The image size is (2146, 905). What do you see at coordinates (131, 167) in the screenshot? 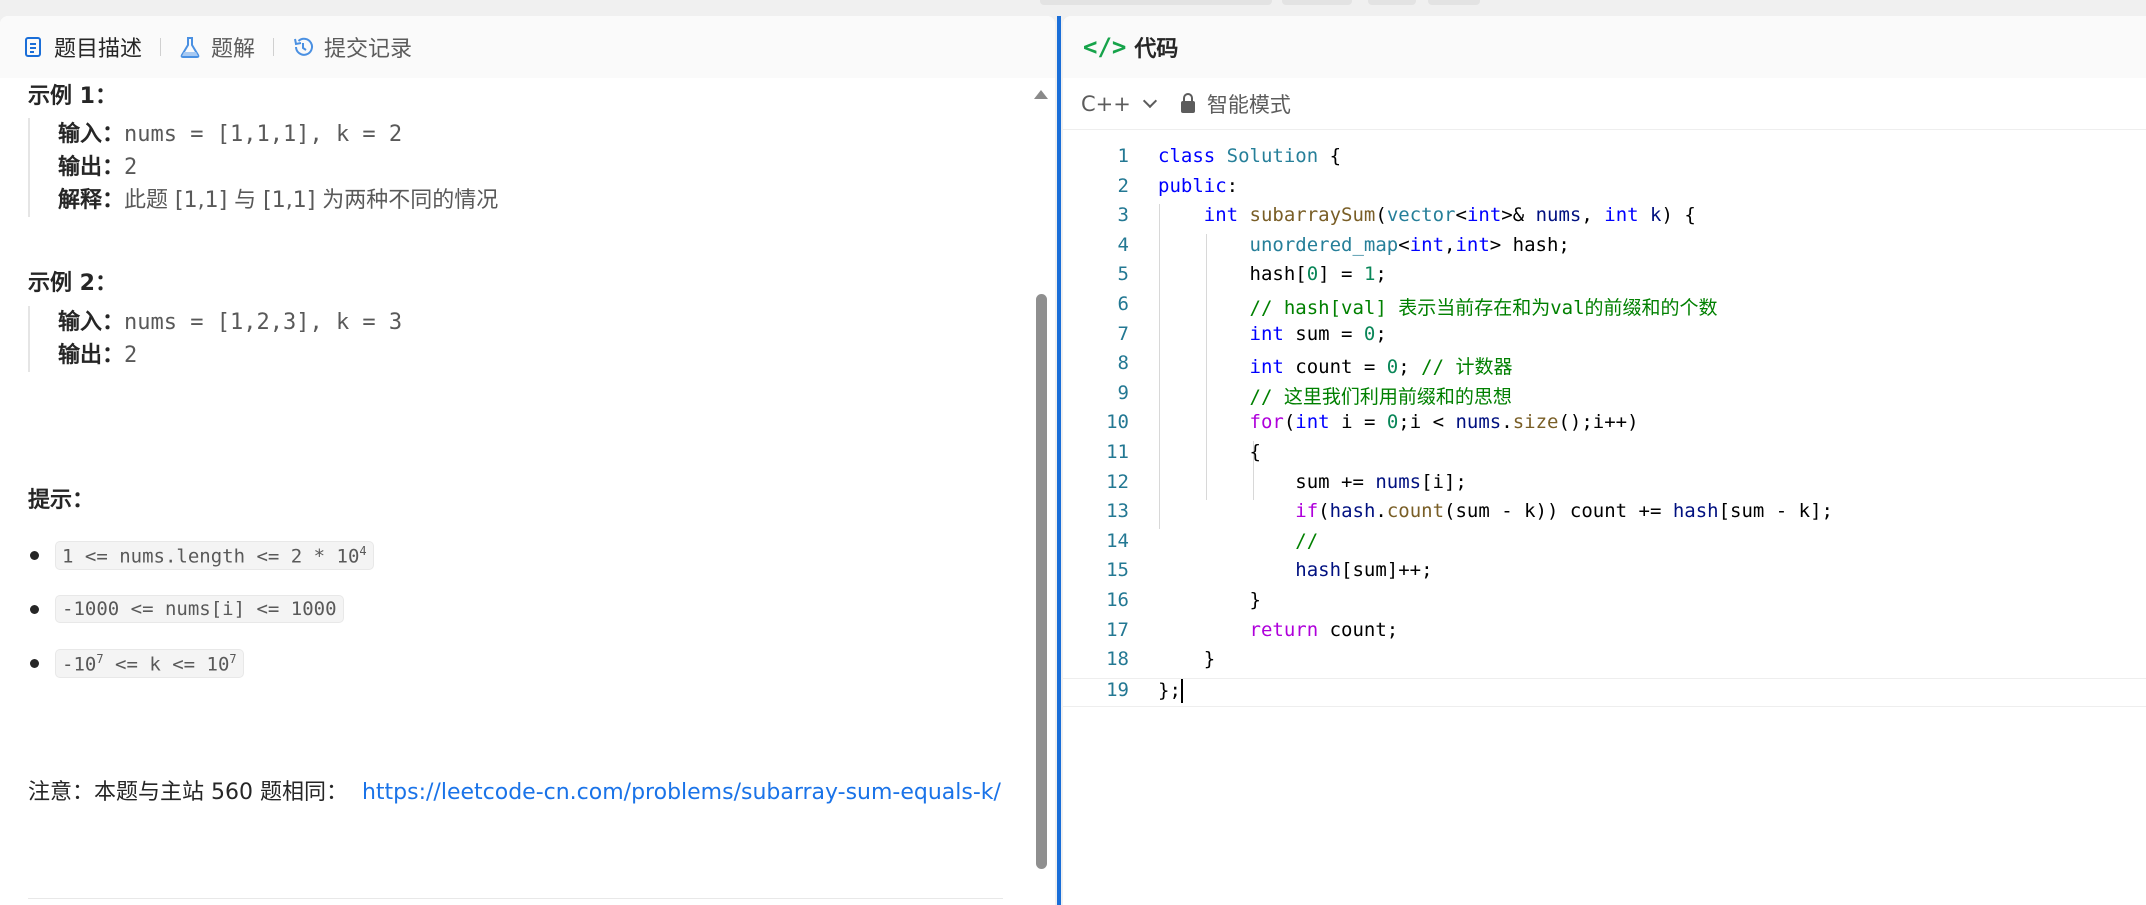
I see `example-1-output-value: 2` at bounding box center [131, 167].